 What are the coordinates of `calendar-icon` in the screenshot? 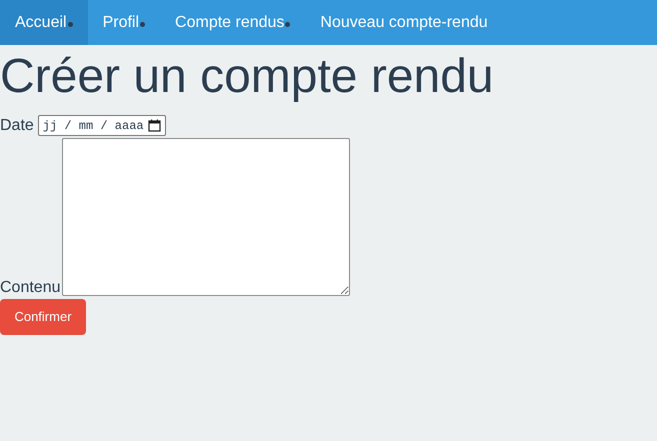 It's located at (154, 125).